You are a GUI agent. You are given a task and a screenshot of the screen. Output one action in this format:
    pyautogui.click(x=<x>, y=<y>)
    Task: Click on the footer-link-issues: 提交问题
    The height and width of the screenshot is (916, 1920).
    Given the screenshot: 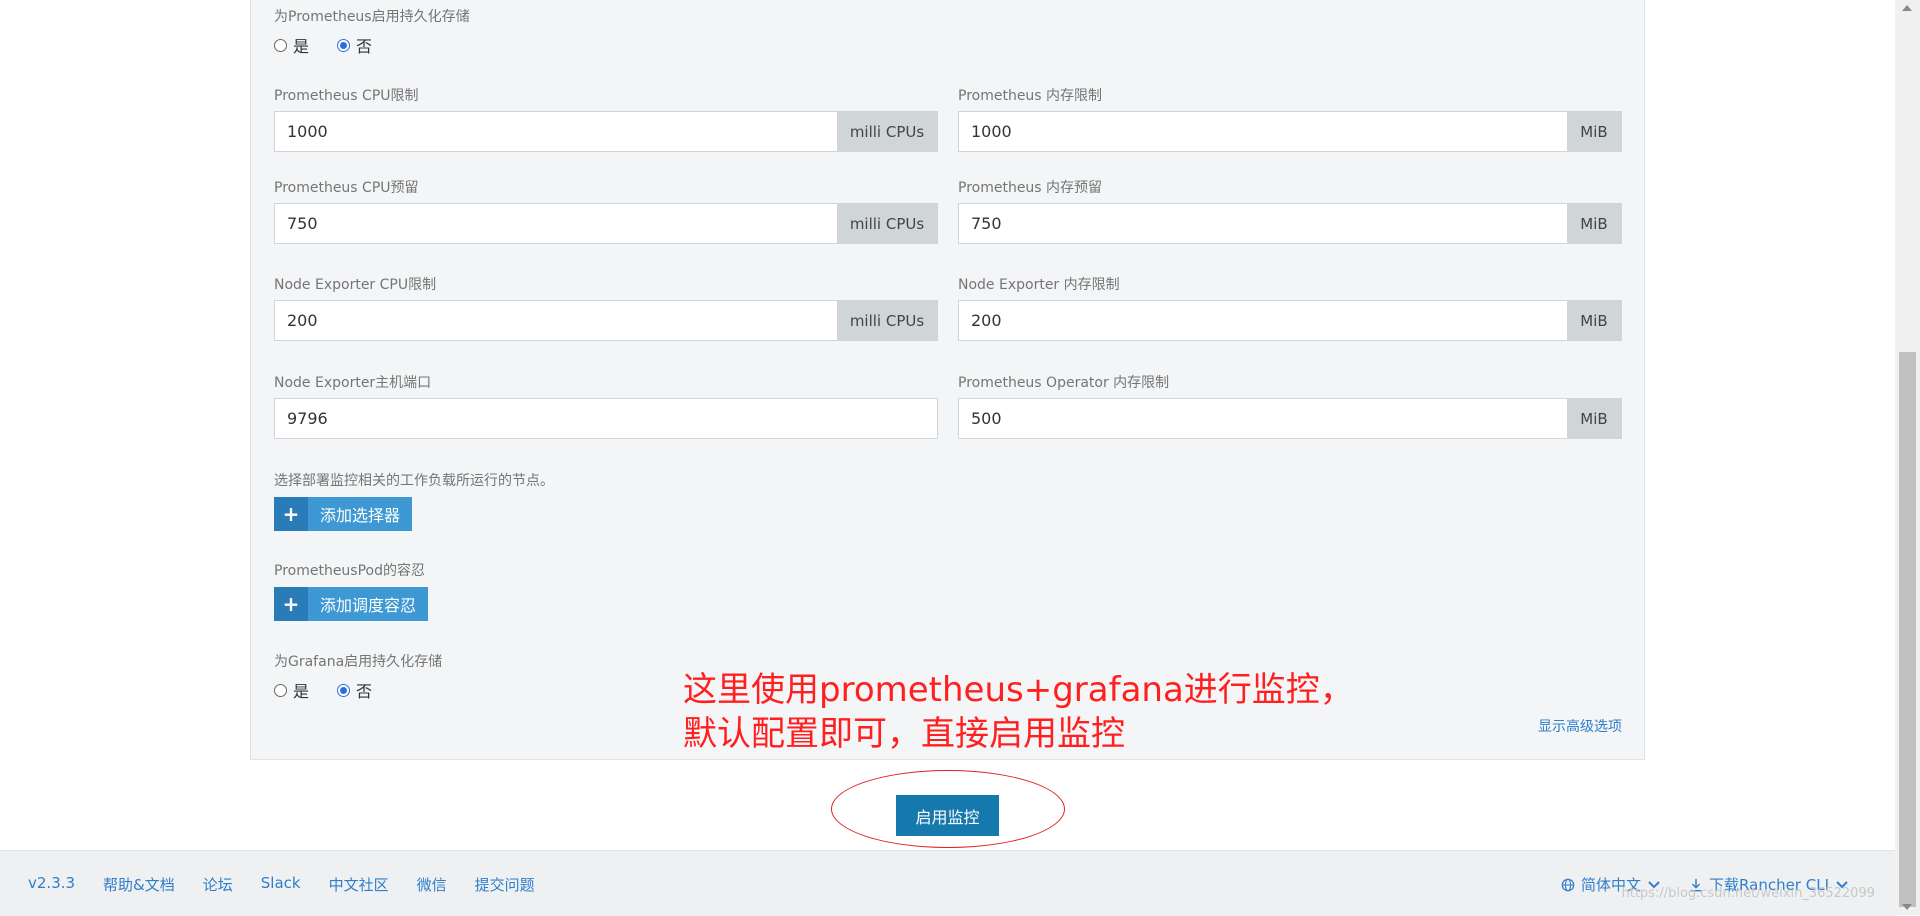 What is the action you would take?
    pyautogui.click(x=505, y=884)
    